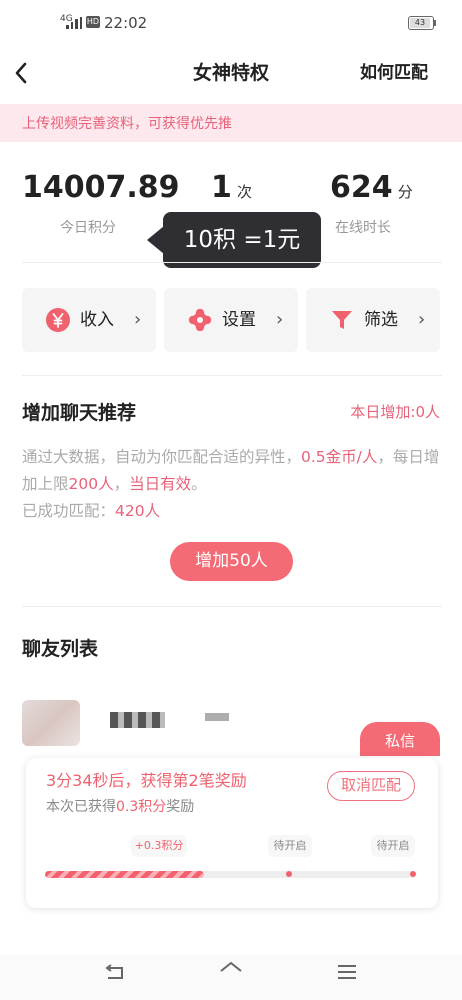 The image size is (462, 1000). I want to click on online-duration: 624 分, so click(371, 187).